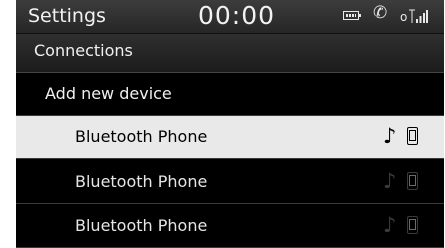 This screenshot has width=445, height=248. What do you see at coordinates (414, 16) in the screenshot?
I see `signal-strength-icon: o` at bounding box center [414, 16].